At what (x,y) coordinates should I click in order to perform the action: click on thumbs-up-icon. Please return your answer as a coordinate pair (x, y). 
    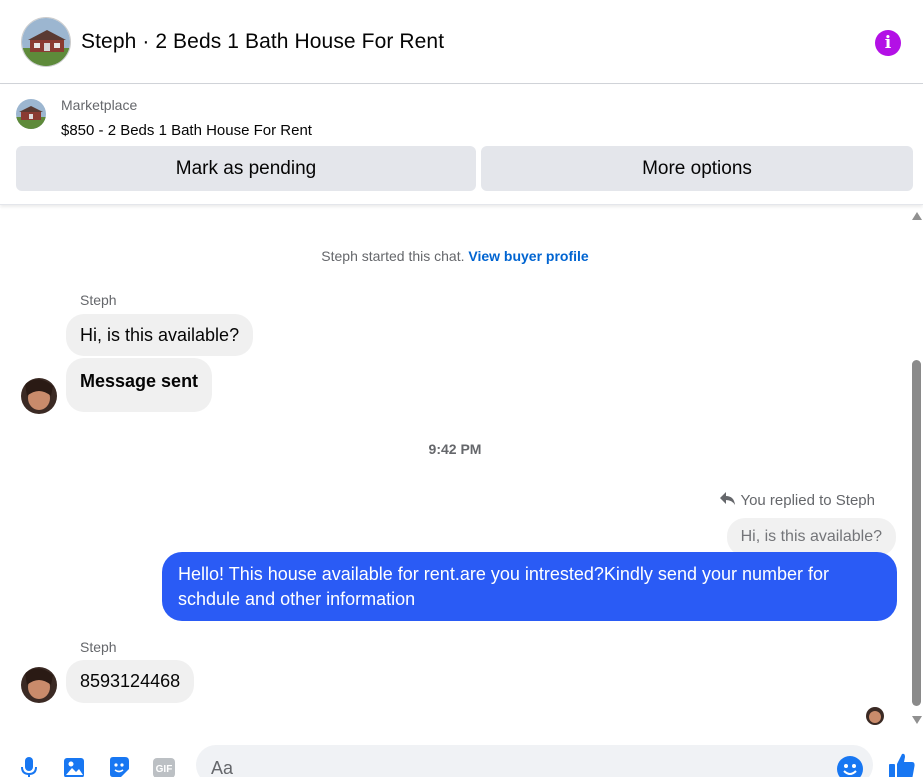
    Looking at the image, I should click on (902, 764).